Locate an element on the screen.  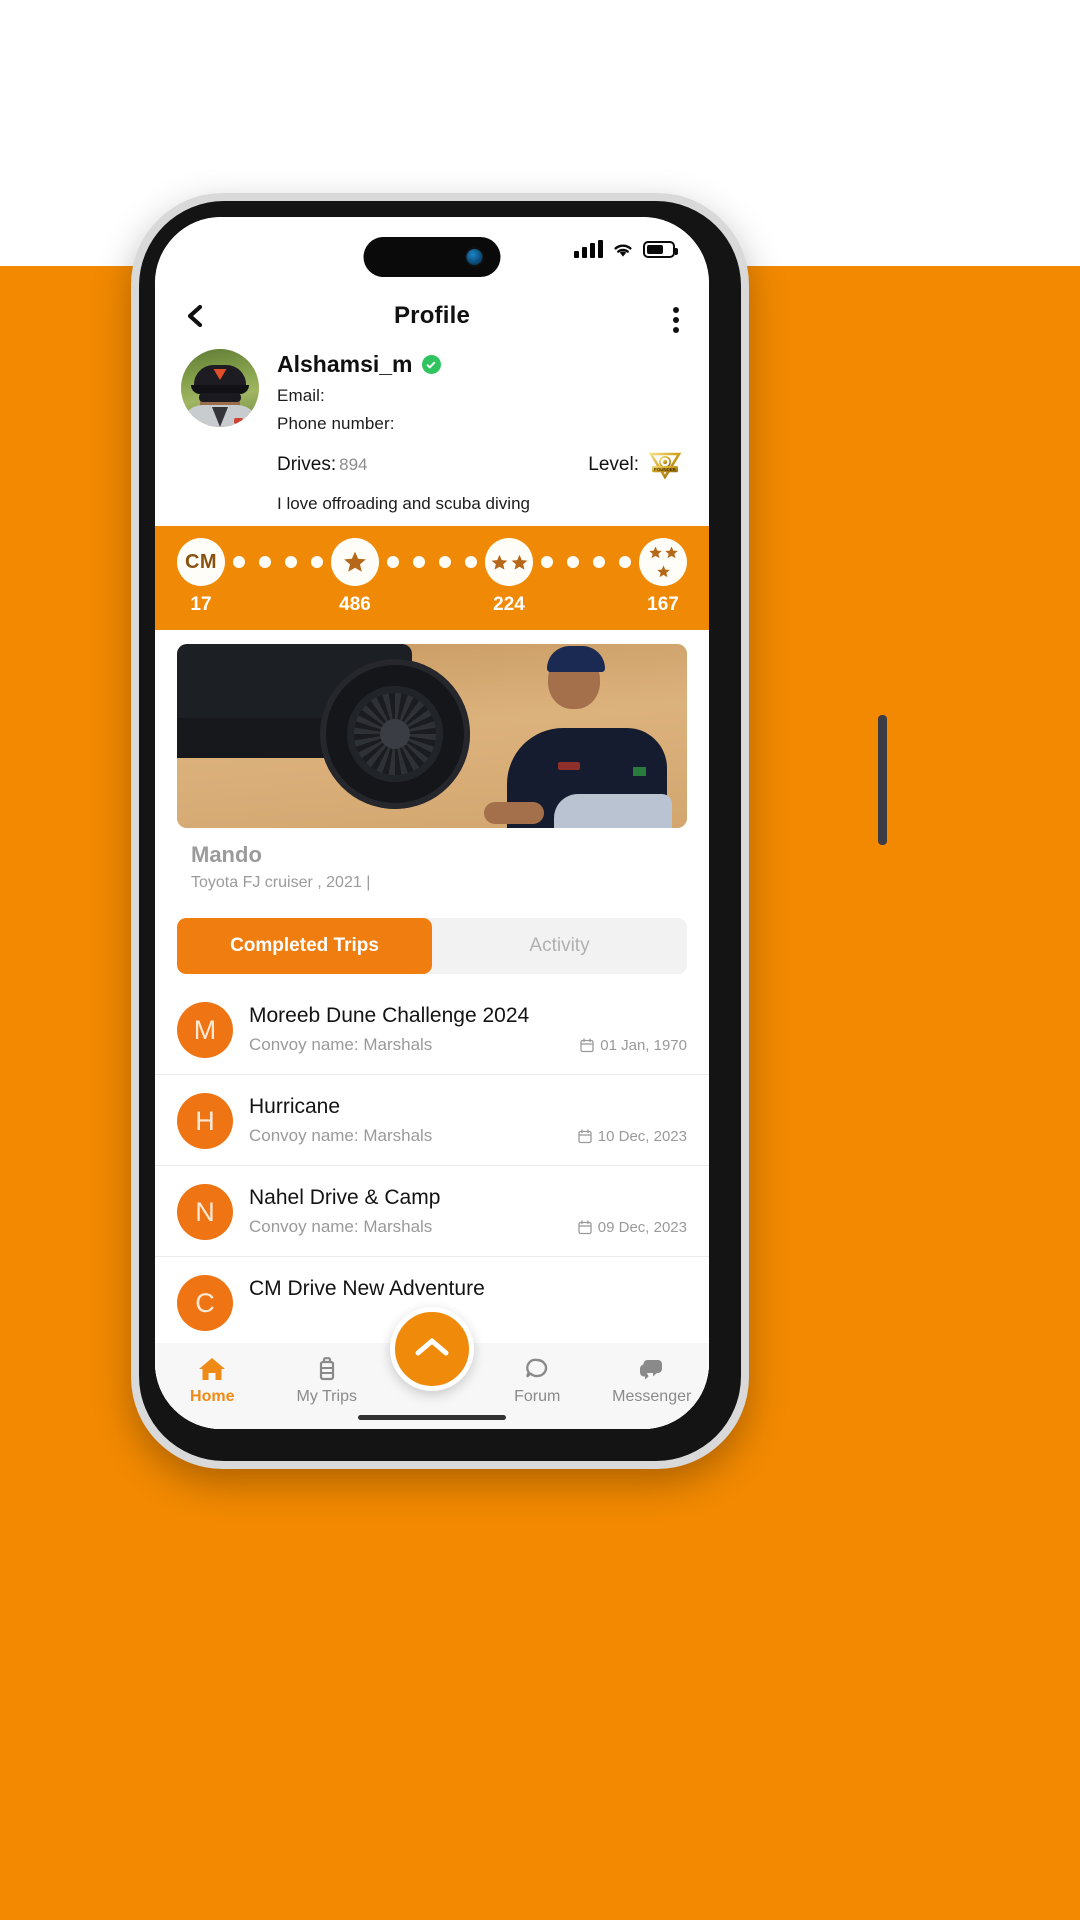
two-star-badge is located at coordinates (509, 562).